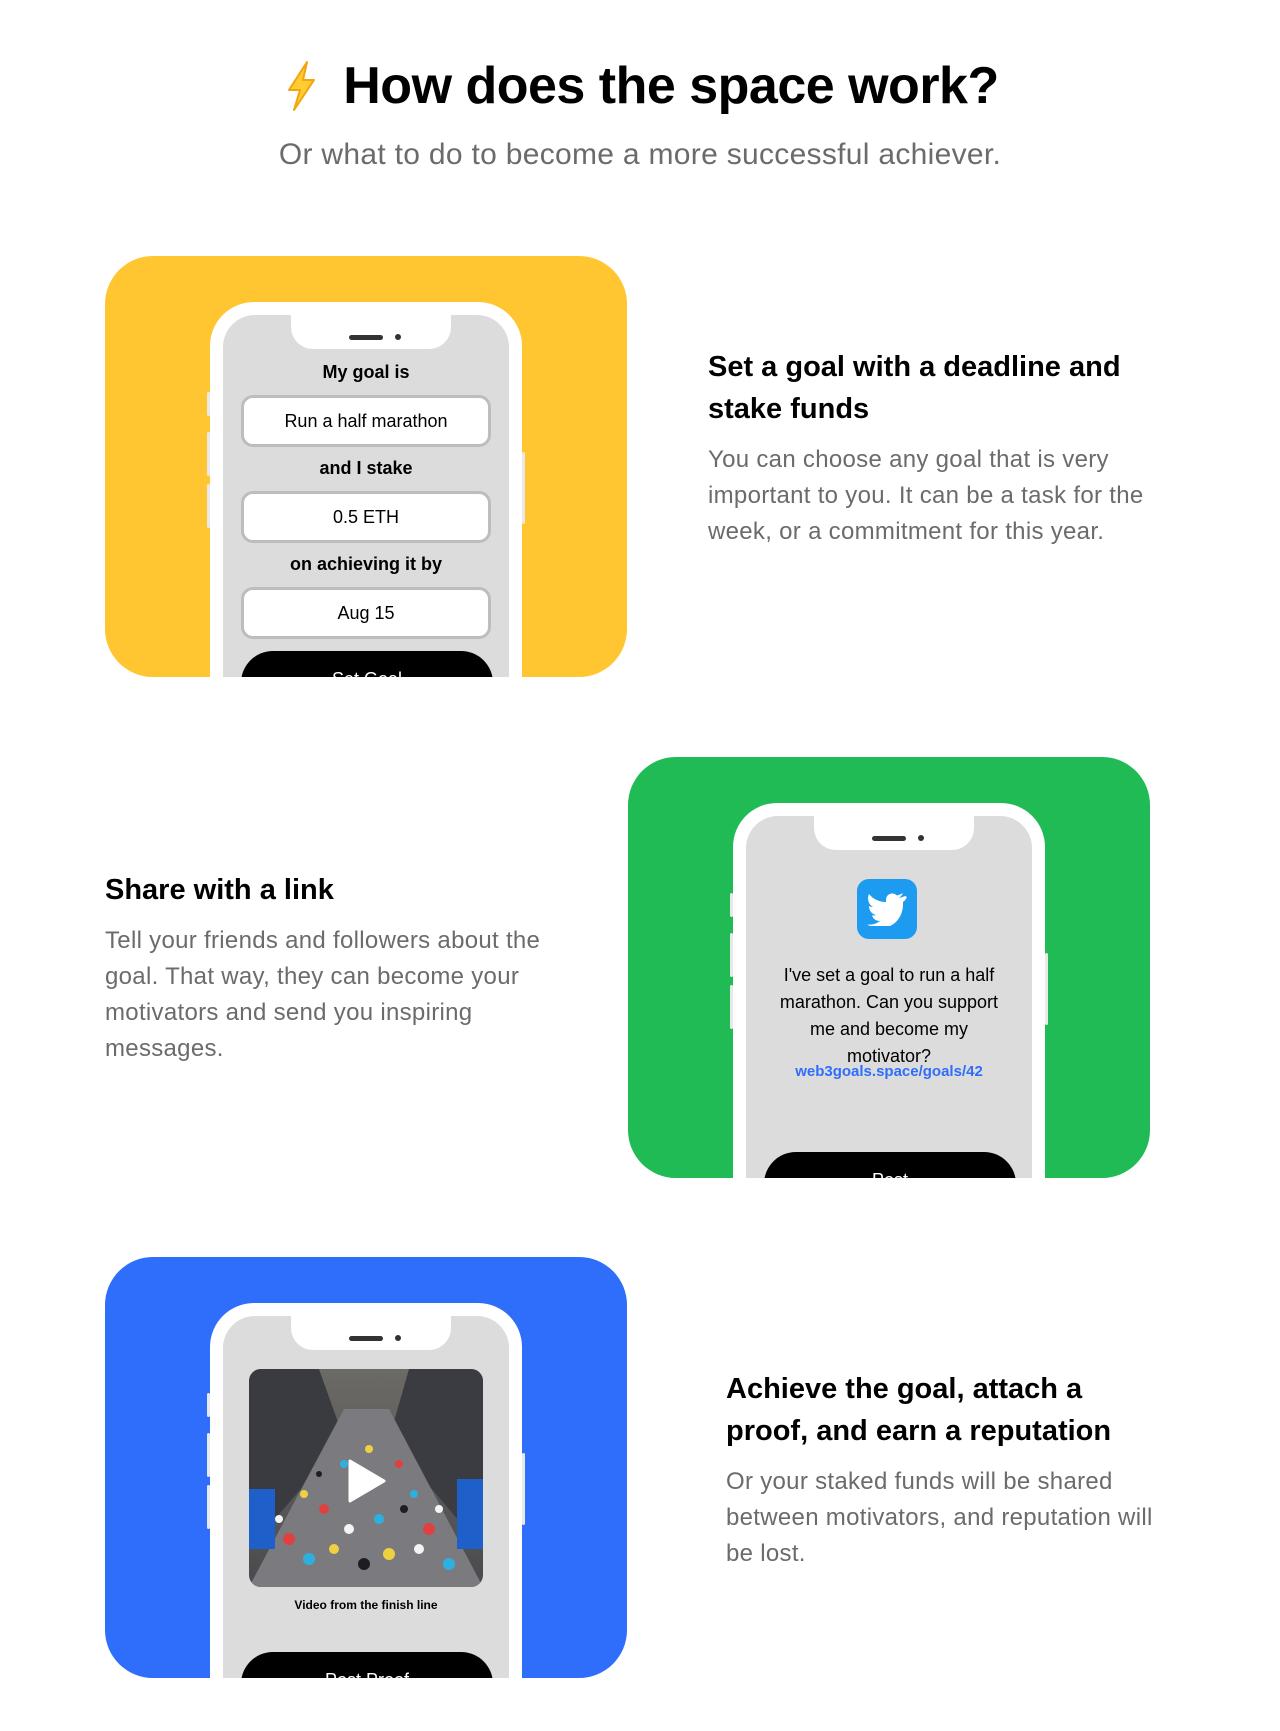 The image size is (1280, 1731). I want to click on step-3-illustration: Video from the finish line Post Proof, so click(366, 1467).